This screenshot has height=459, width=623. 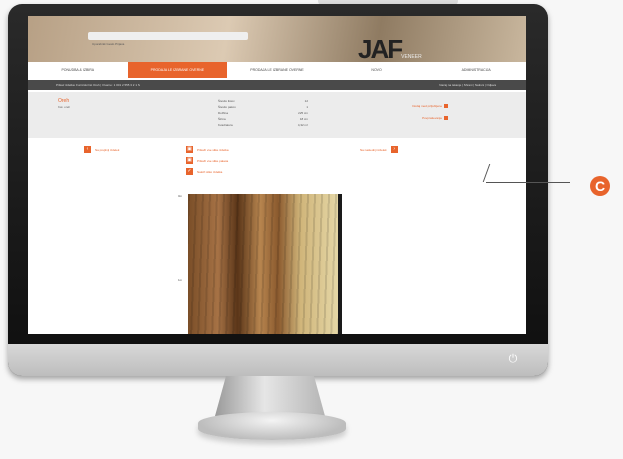 I want to click on login-bar: Uporabnik Geslo Prijava, so click(x=168, y=39).